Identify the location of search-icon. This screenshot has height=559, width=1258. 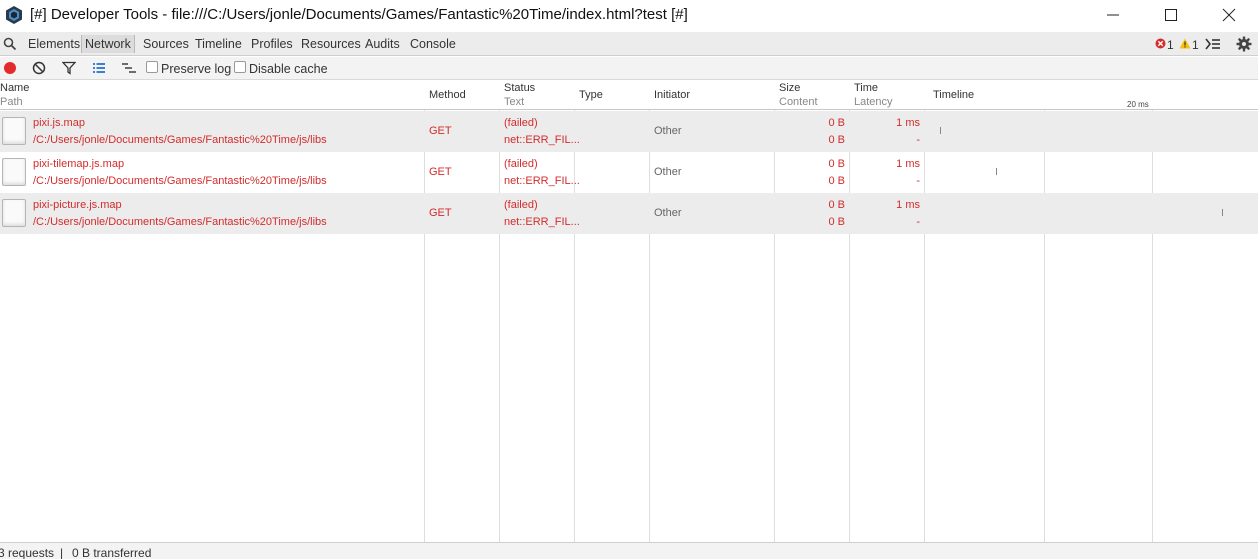
(10, 44).